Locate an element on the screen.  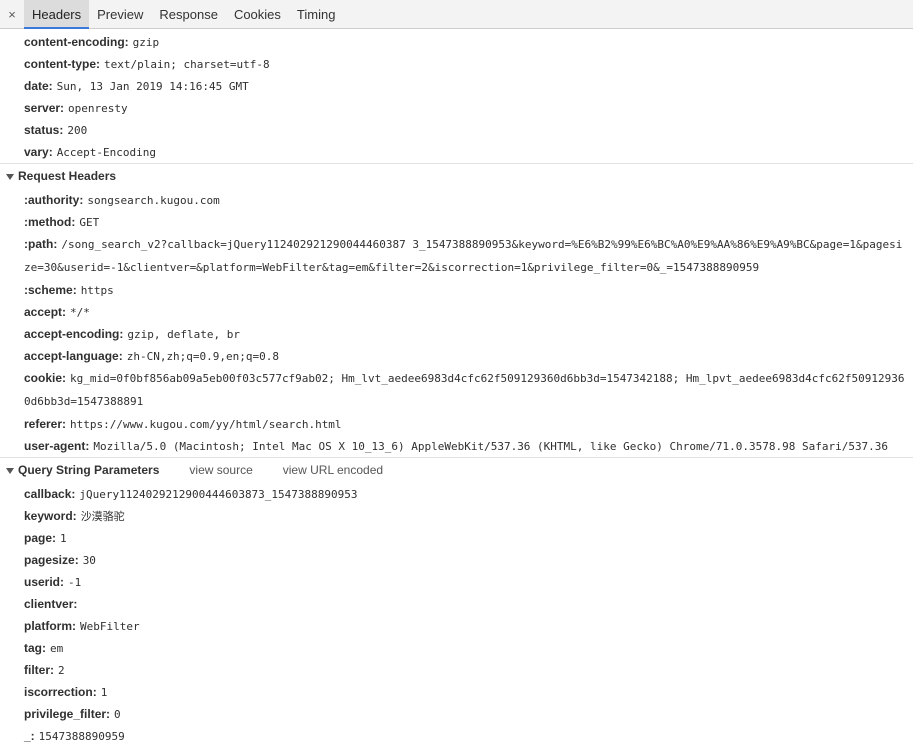
param-row: filter: 2 is located at coordinates (456, 670).